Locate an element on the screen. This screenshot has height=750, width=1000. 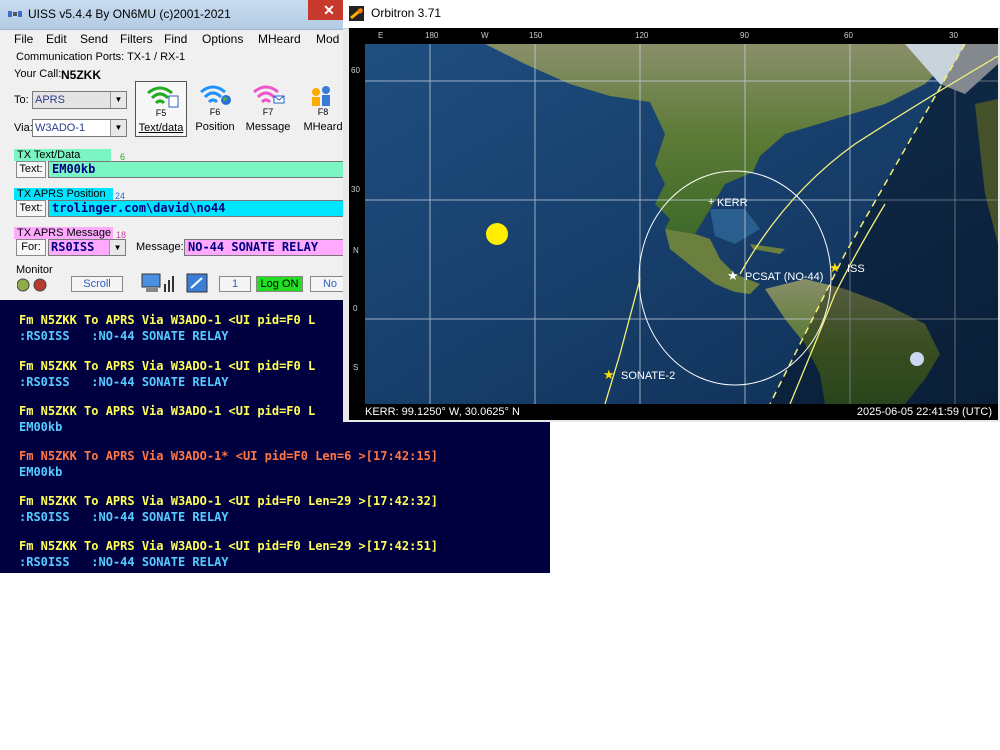
your-call-value: N5ZKK is located at coordinates (81, 75).